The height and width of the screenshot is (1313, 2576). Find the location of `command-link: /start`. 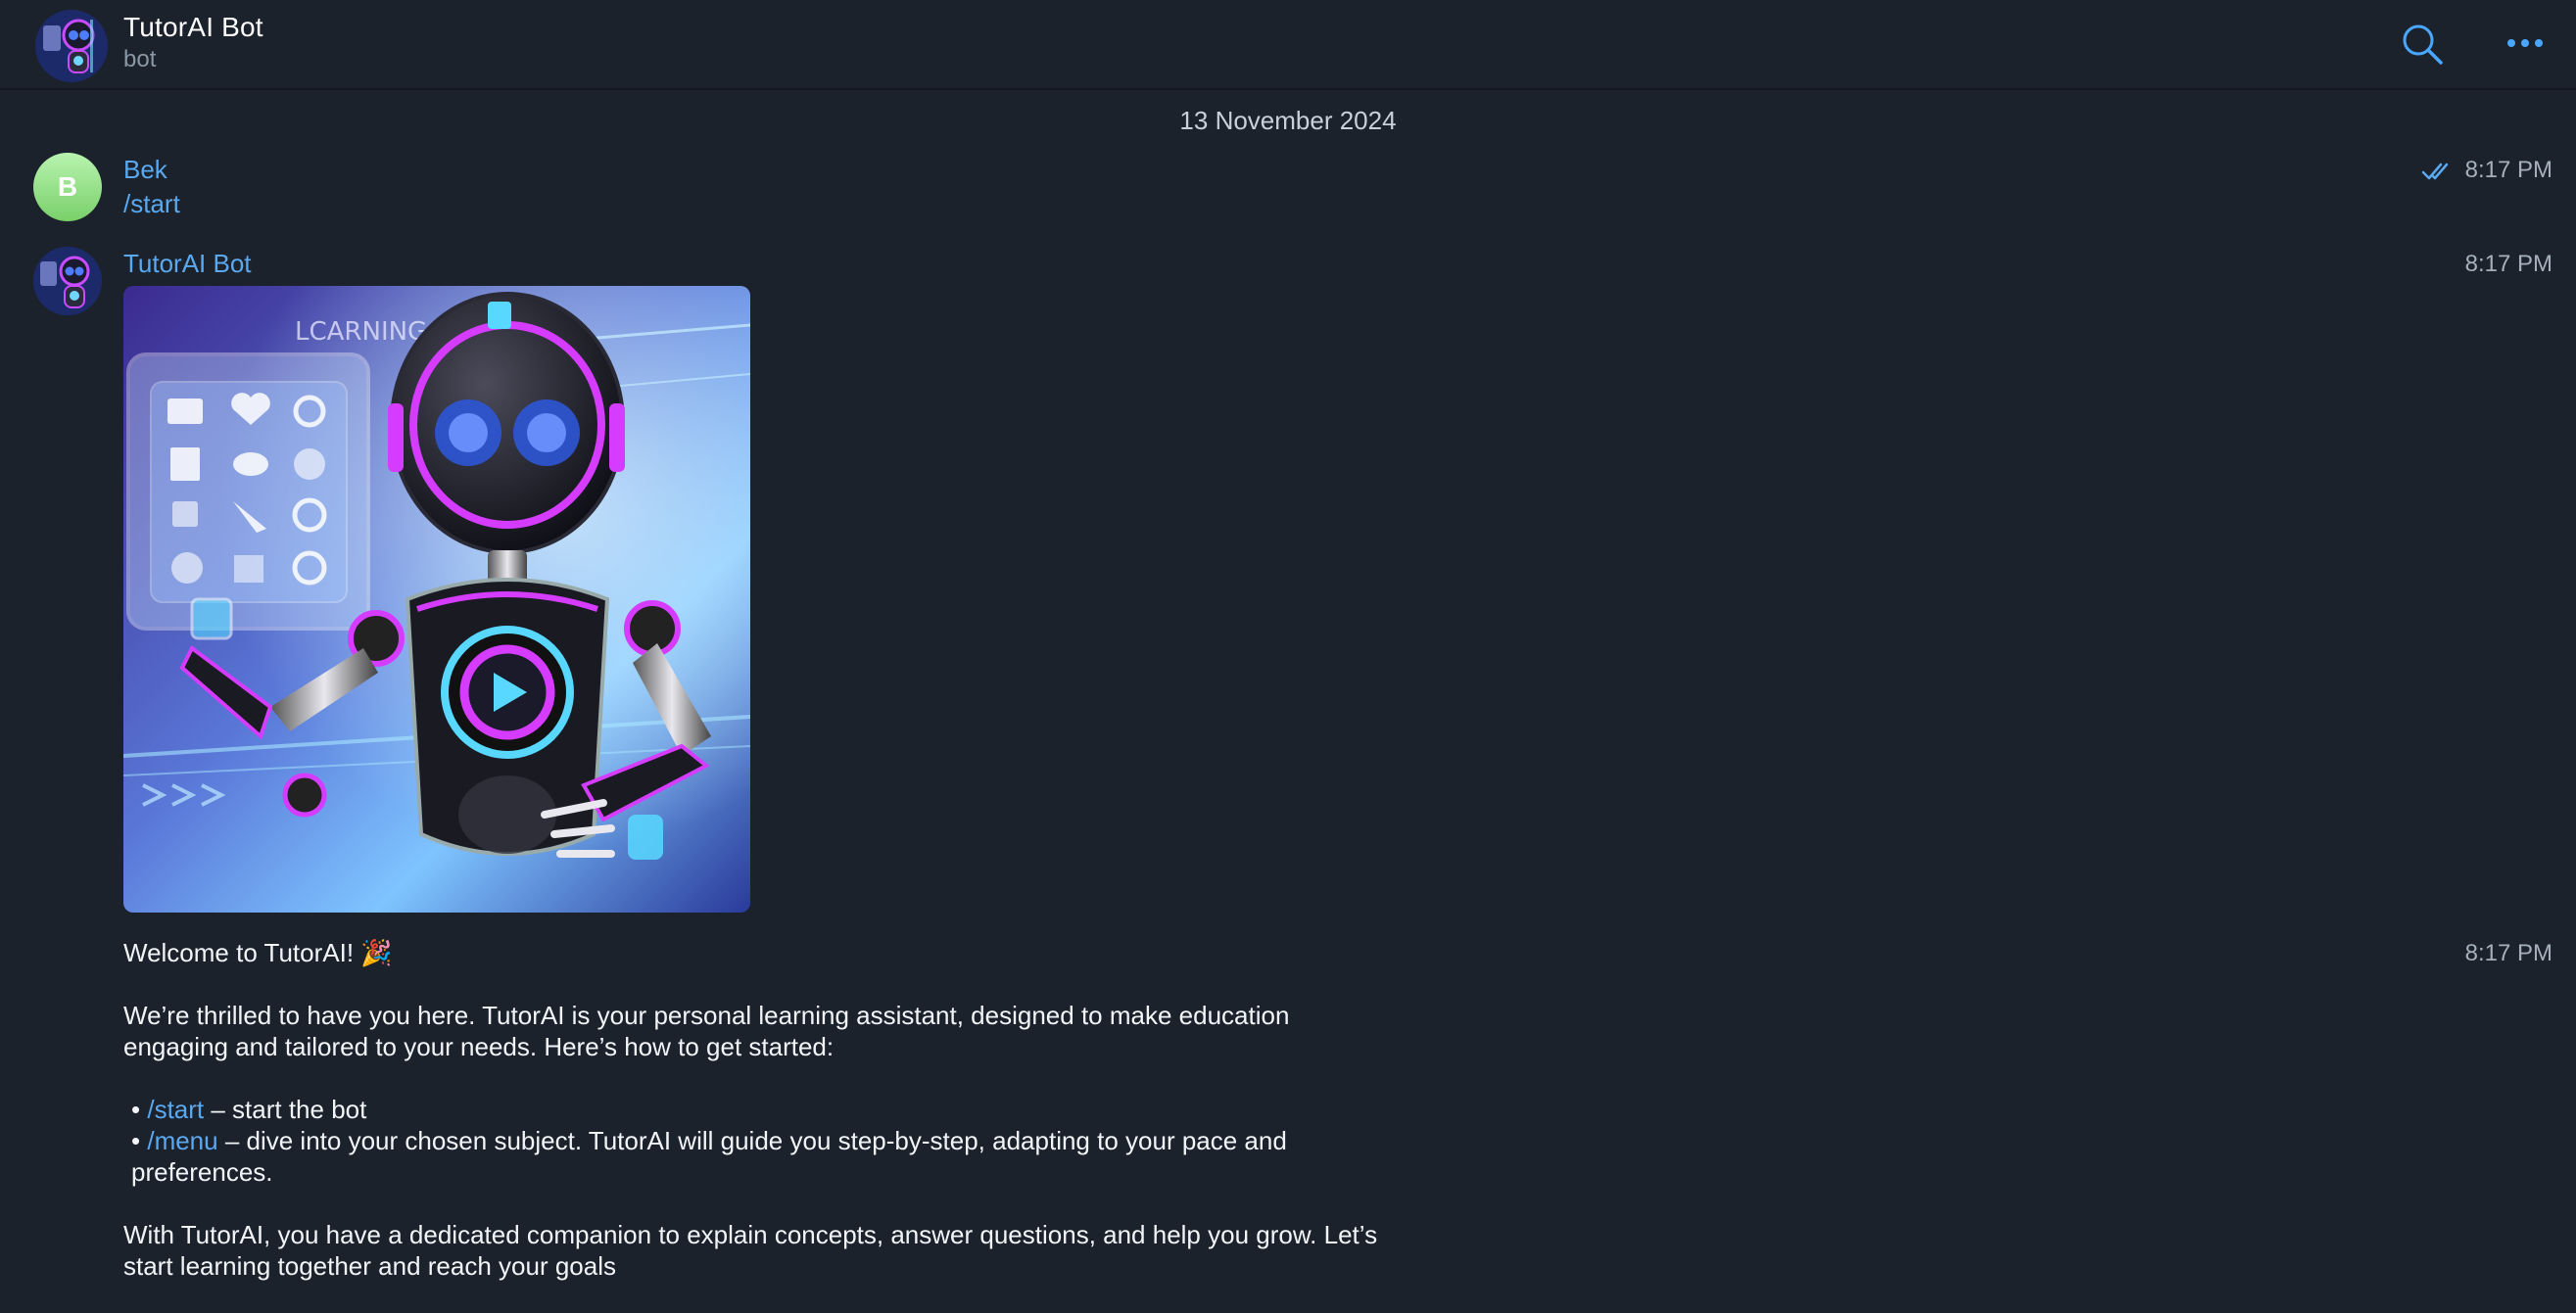

command-link: /start is located at coordinates (151, 203).